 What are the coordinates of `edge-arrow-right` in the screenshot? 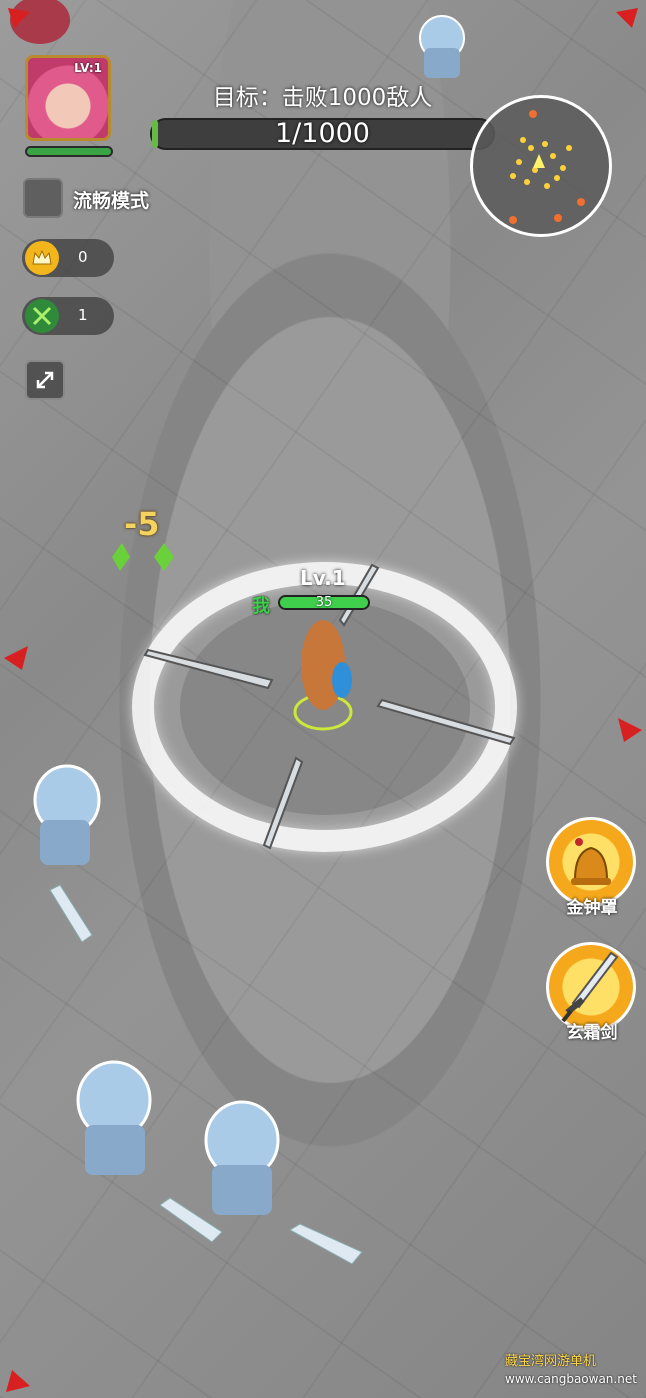 It's located at (630, 730).